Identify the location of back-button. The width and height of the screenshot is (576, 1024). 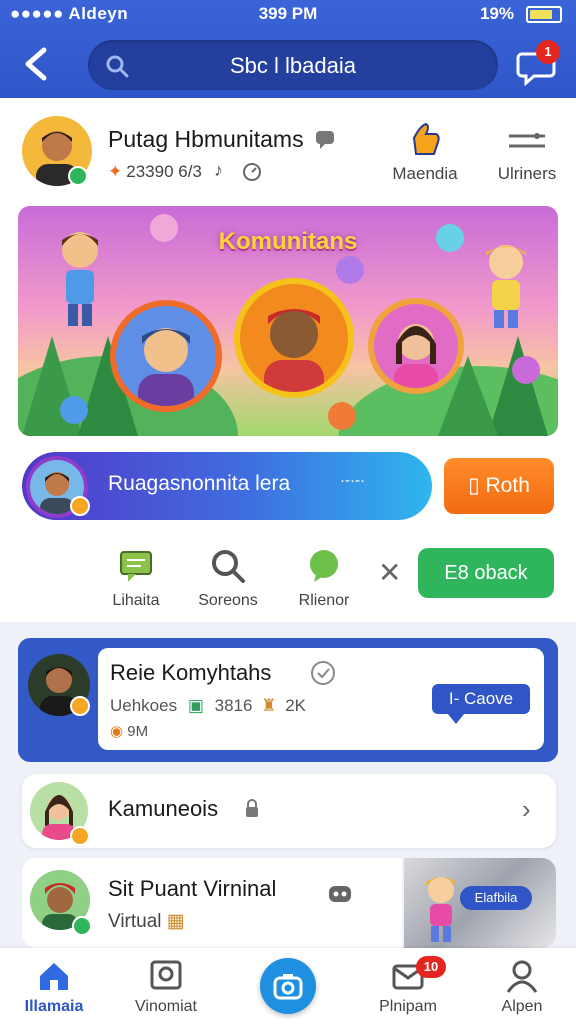
(40, 66).